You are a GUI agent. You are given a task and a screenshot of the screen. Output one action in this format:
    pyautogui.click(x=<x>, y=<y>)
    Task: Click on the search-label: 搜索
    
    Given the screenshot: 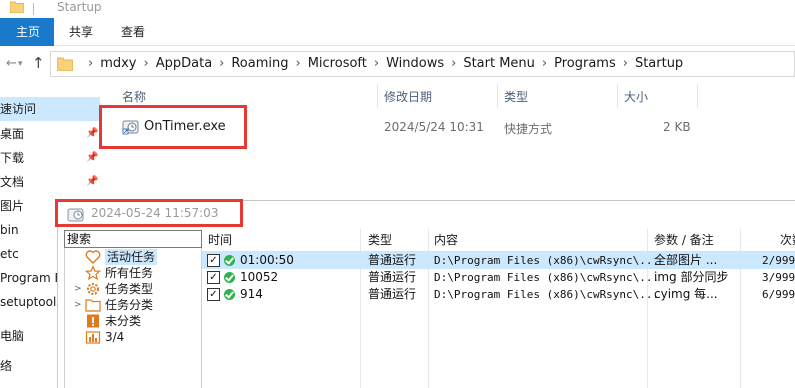 What is the action you would take?
    pyautogui.click(x=79, y=239)
    